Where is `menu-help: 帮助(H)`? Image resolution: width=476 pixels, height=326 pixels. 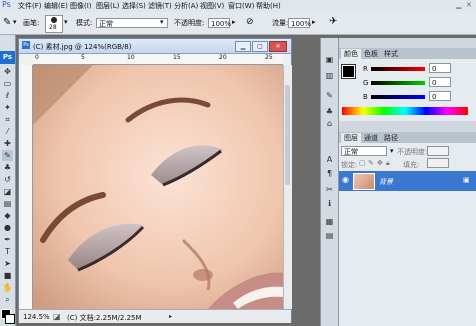
menu-help: 帮助(H) is located at coordinates (268, 6).